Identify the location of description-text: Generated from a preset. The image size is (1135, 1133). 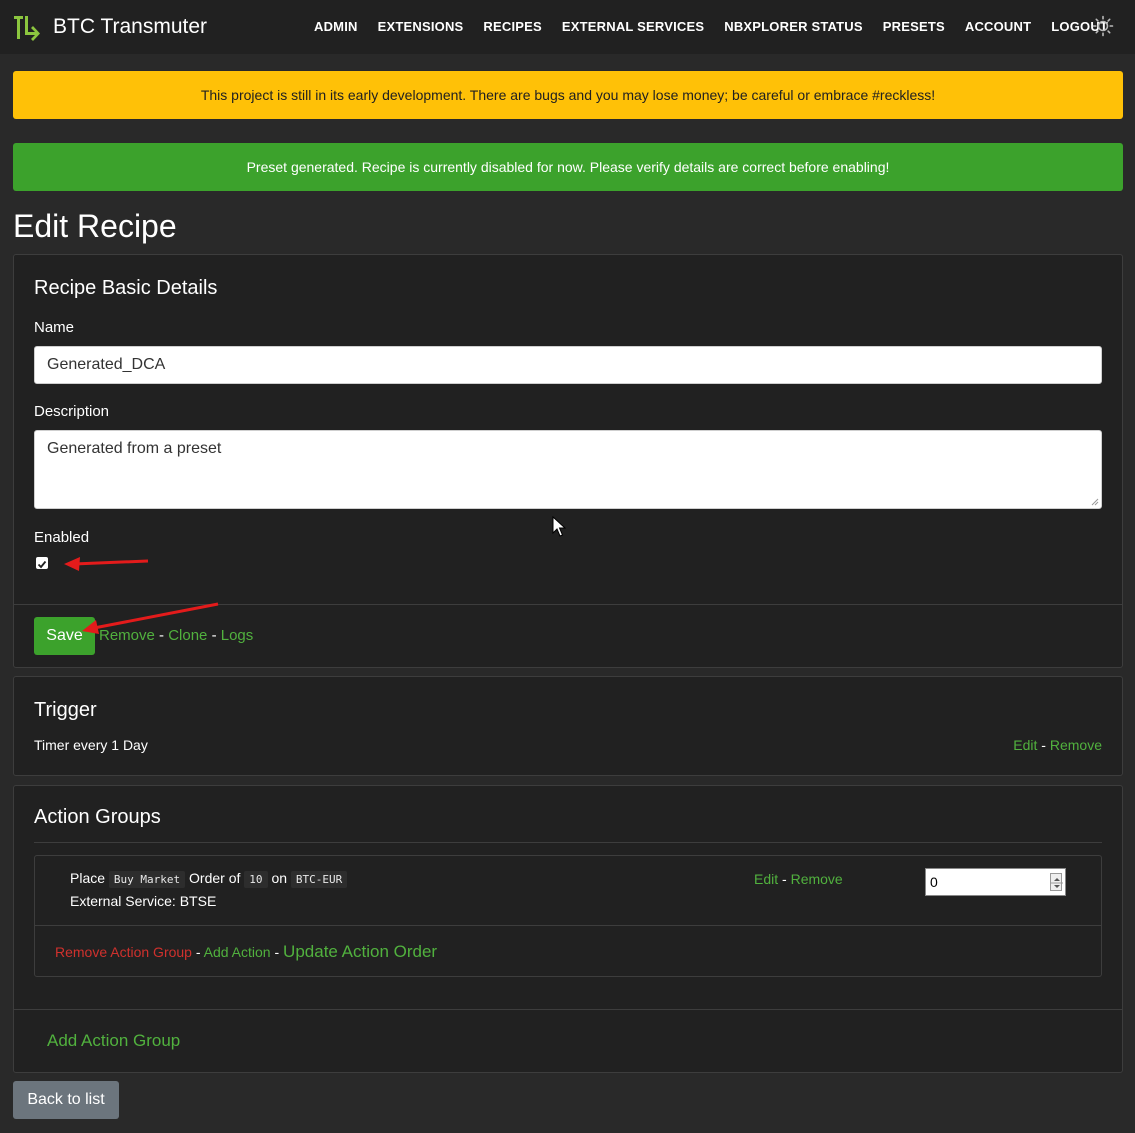
(134, 448).